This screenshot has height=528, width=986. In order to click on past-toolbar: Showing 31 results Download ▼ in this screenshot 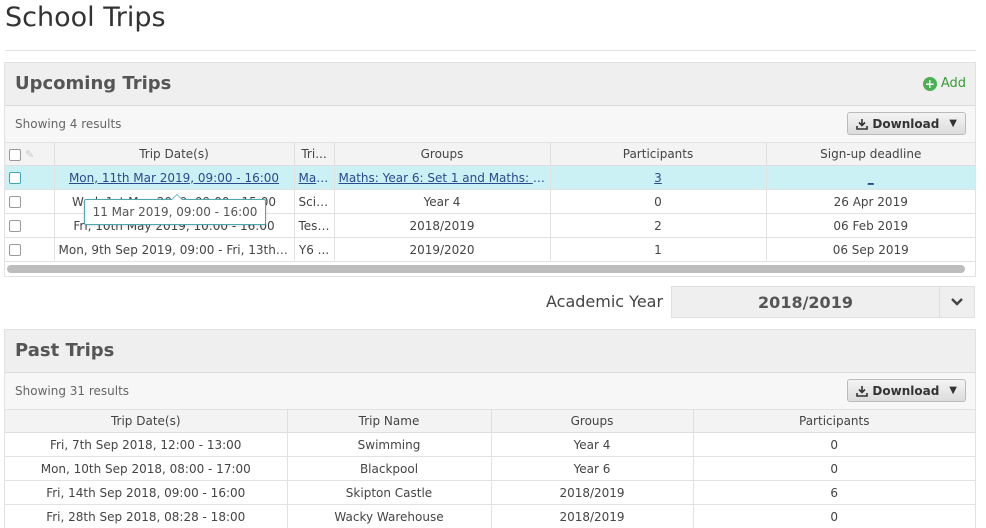, I will do `click(490, 391)`.